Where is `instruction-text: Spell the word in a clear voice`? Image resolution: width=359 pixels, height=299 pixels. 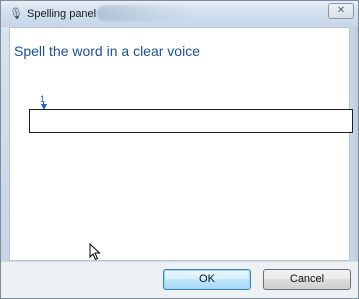
instruction-text: Spell the word in a clear voice is located at coordinates (107, 51).